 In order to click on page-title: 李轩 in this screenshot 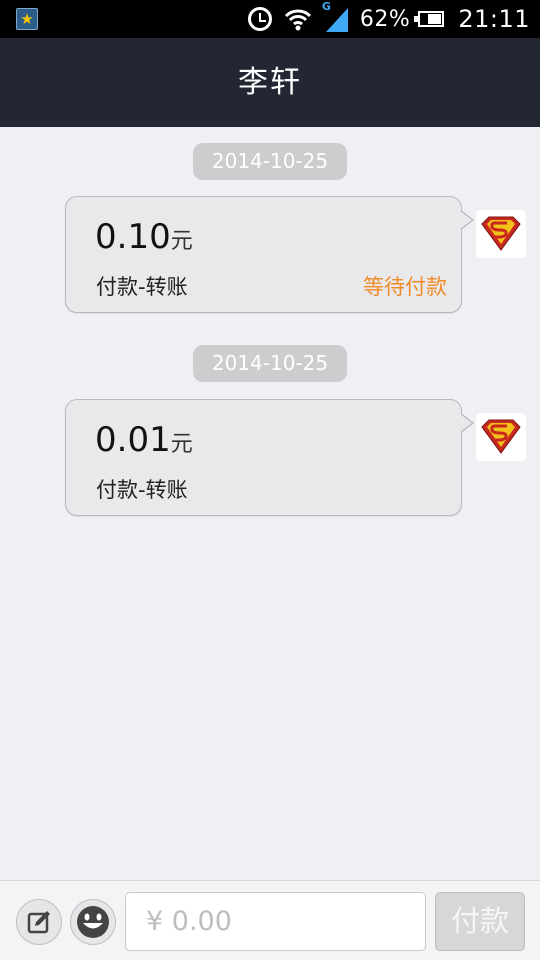, I will do `click(270, 82)`.